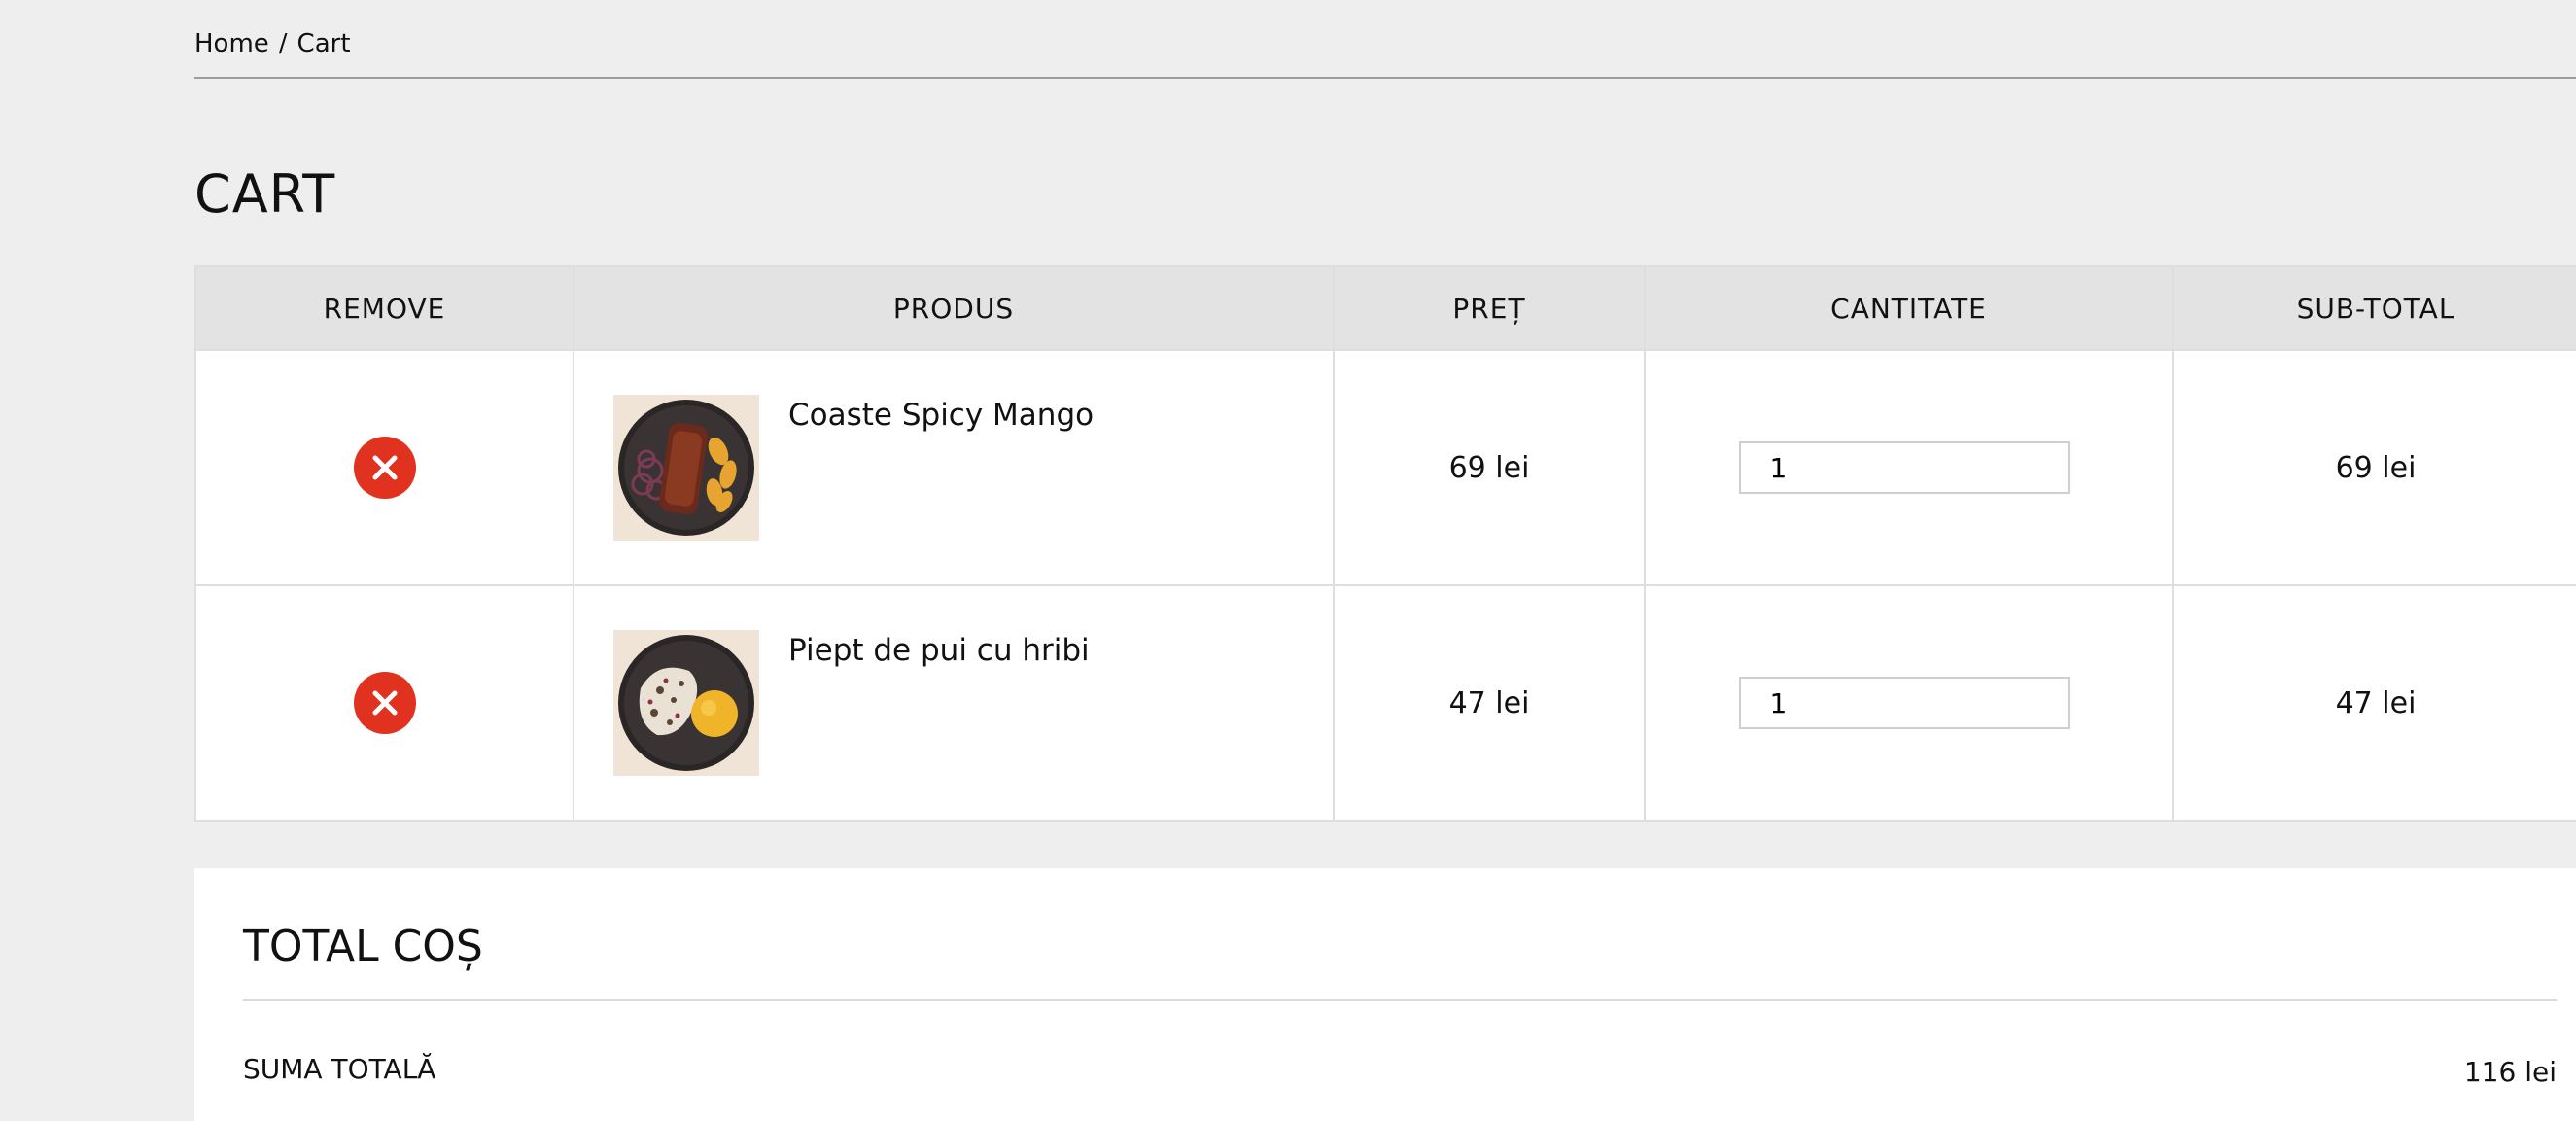  What do you see at coordinates (323, 43) in the screenshot?
I see `breadcrumb-current: Cart` at bounding box center [323, 43].